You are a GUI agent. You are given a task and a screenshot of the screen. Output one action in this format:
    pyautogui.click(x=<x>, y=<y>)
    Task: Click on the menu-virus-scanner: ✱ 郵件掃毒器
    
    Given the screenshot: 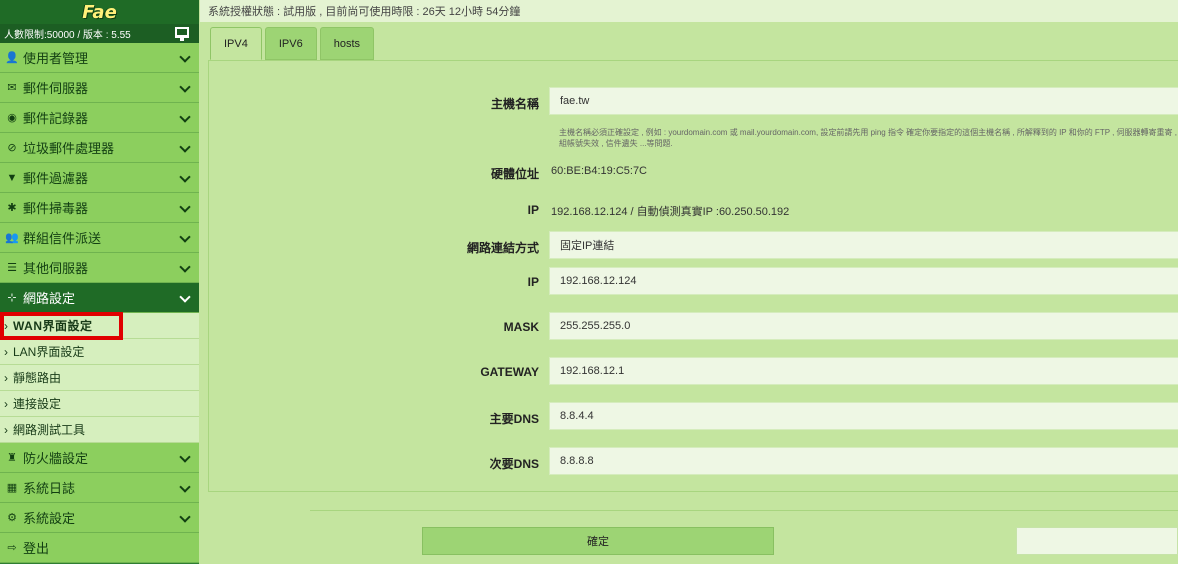 What is the action you would take?
    pyautogui.click(x=99, y=208)
    